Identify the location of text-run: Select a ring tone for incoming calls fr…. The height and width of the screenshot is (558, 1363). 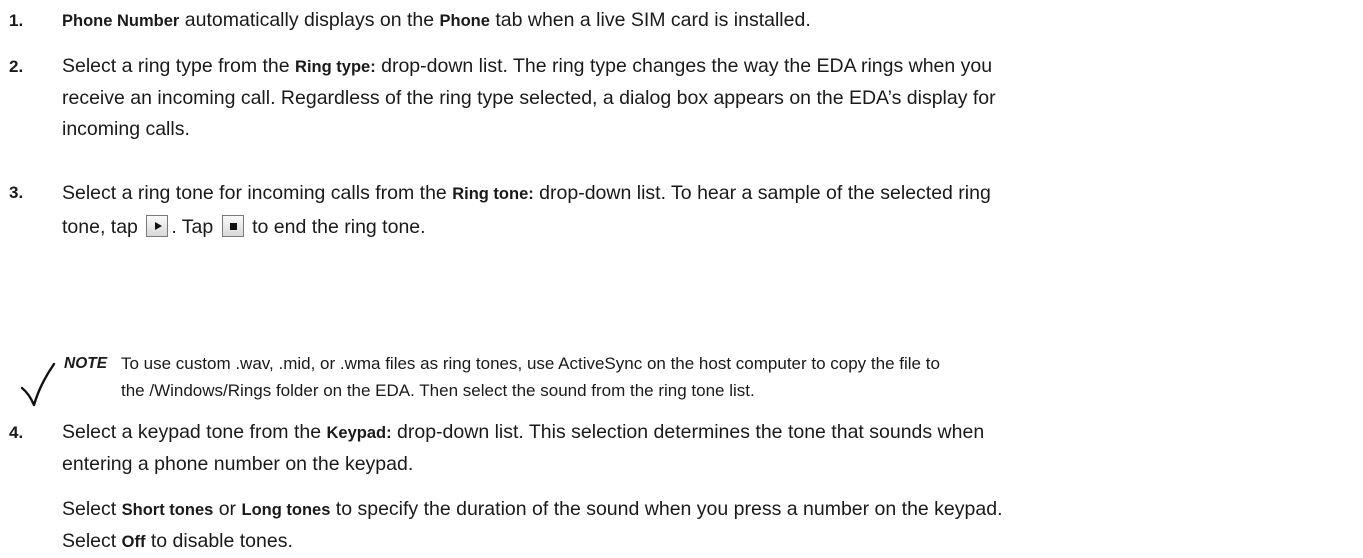
(257, 193).